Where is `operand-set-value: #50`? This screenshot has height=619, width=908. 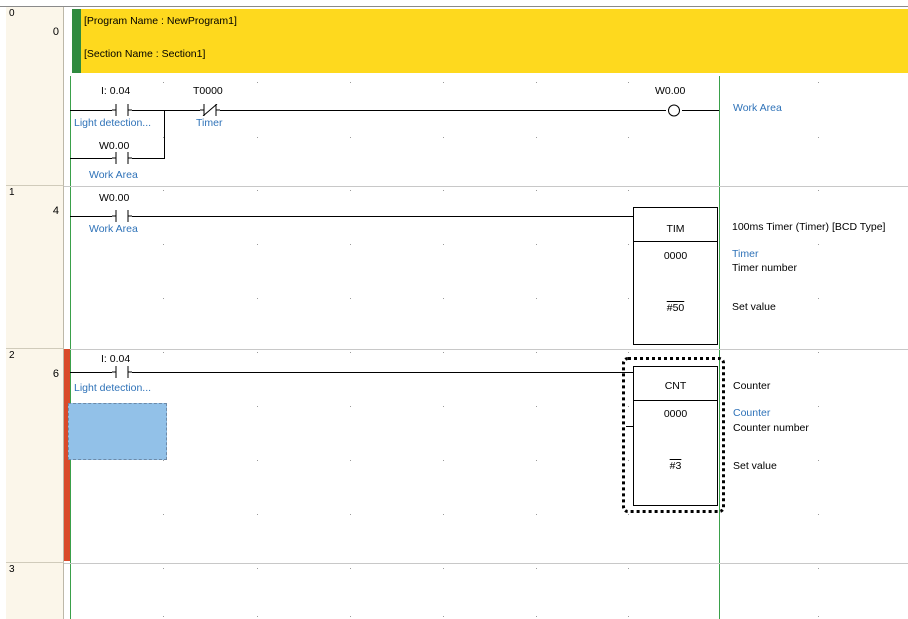 operand-set-value: #50 is located at coordinates (675, 308).